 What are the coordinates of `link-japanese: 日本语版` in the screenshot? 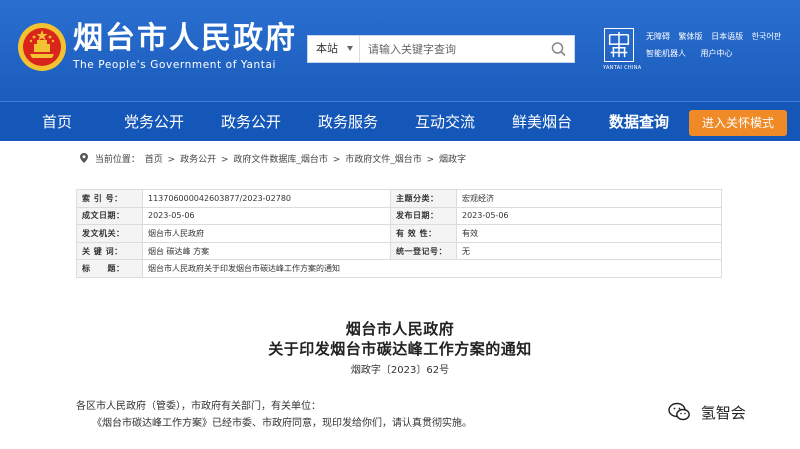 It's located at (727, 36).